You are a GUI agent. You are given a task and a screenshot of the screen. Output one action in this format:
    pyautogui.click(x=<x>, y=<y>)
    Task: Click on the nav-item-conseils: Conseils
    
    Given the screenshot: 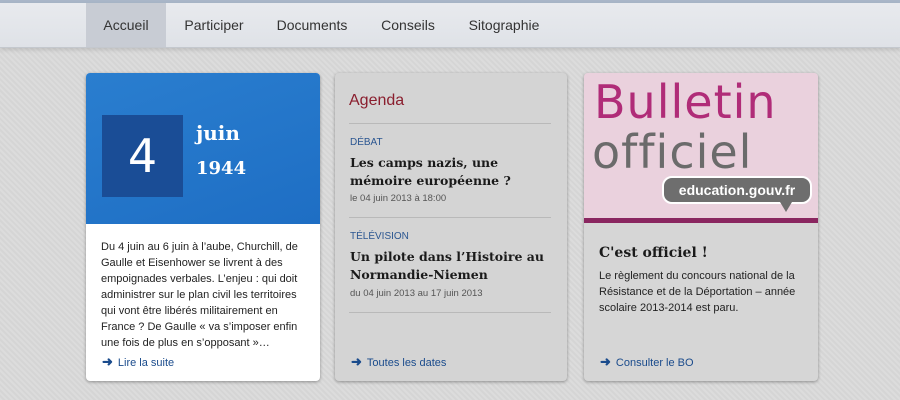 What is the action you would take?
    pyautogui.click(x=408, y=25)
    